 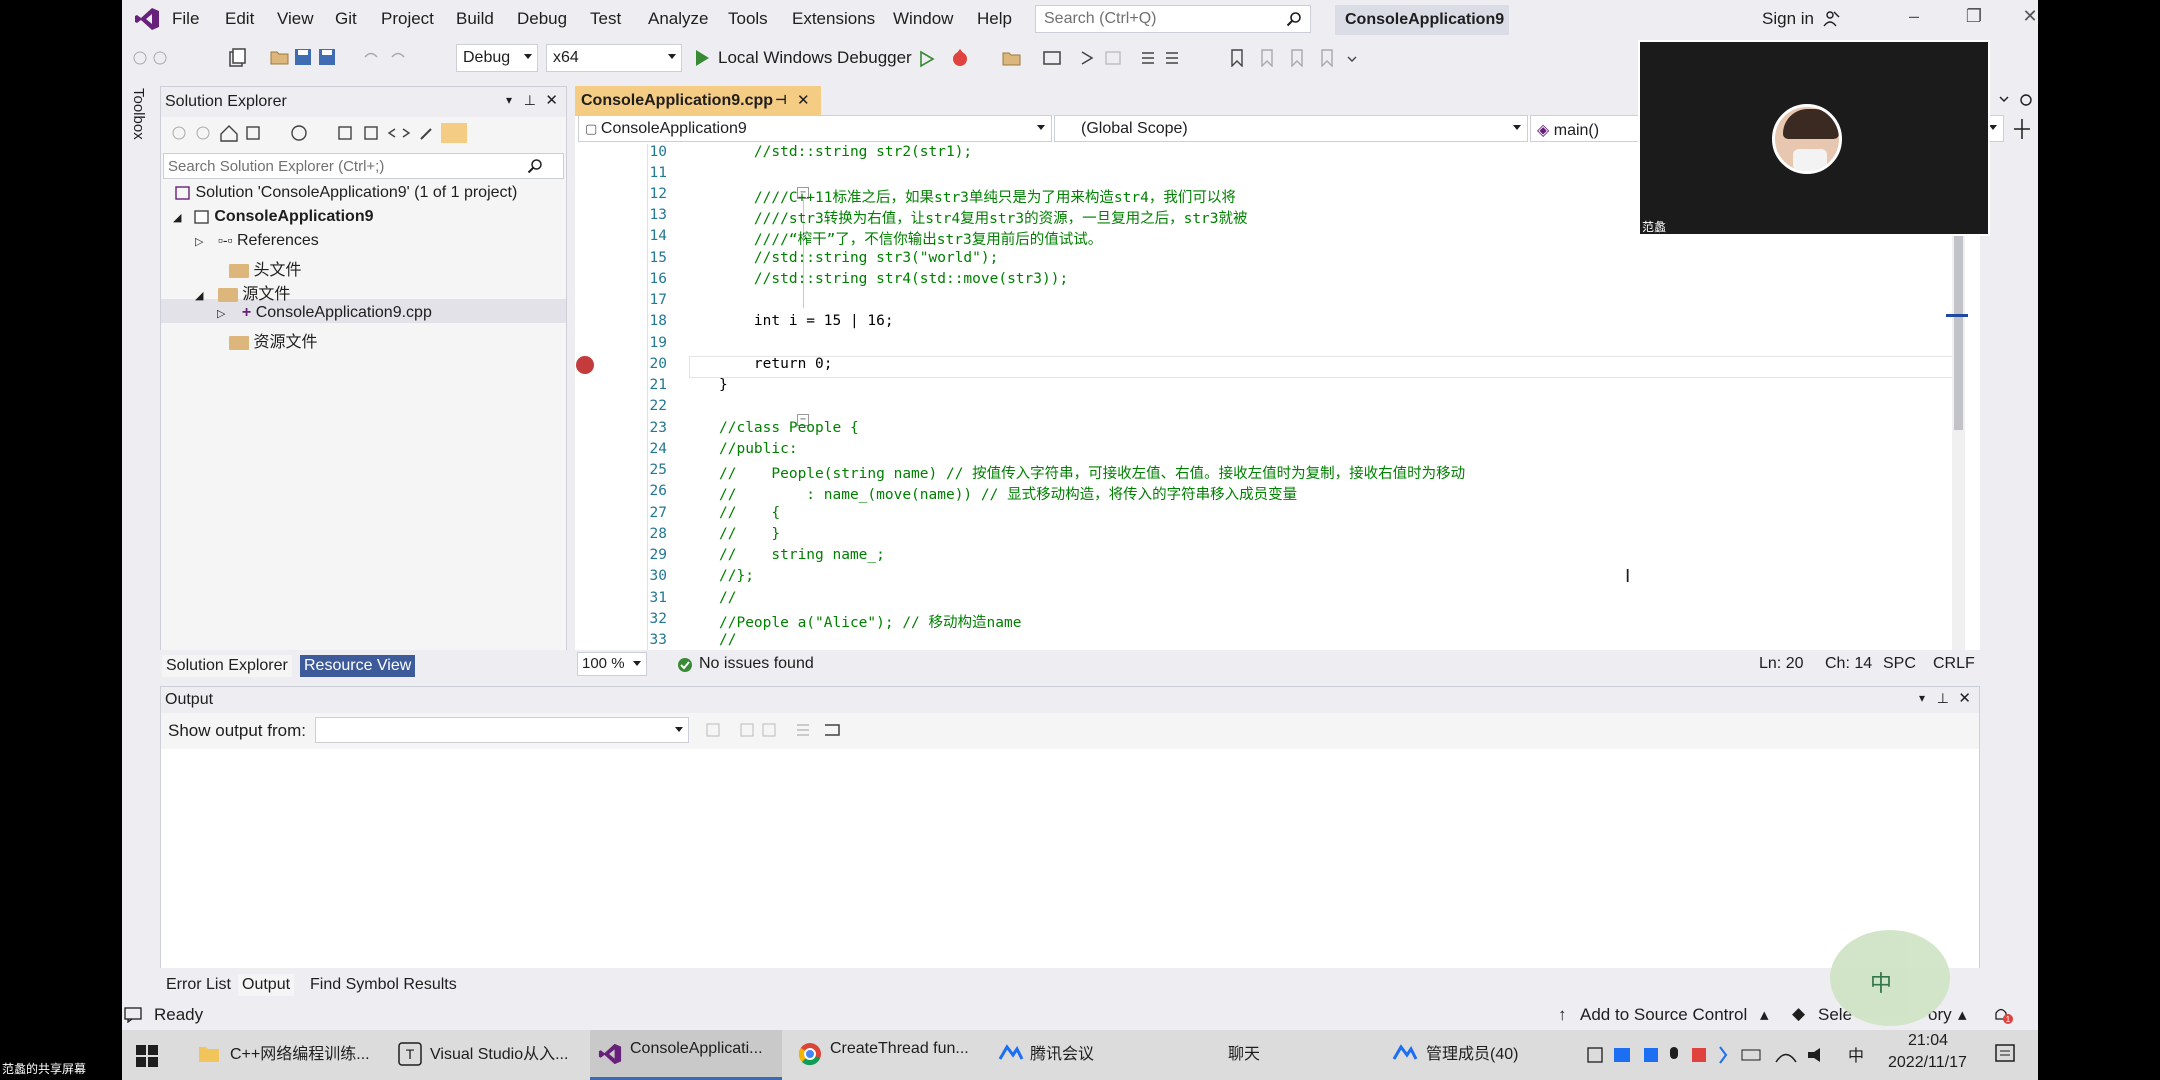 I want to click on menu-window: Window, so click(x=923, y=19).